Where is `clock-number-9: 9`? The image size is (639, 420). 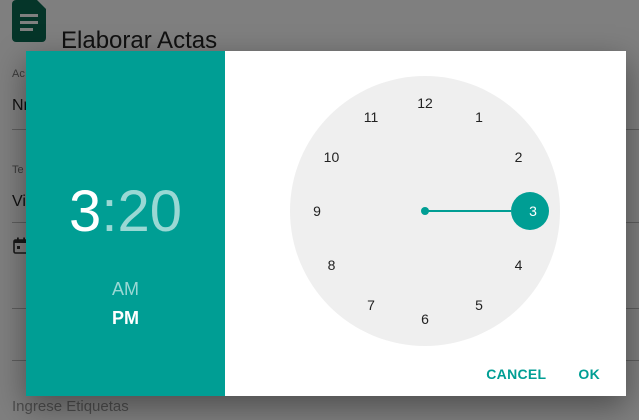
clock-number-9: 9 is located at coordinates (317, 211).